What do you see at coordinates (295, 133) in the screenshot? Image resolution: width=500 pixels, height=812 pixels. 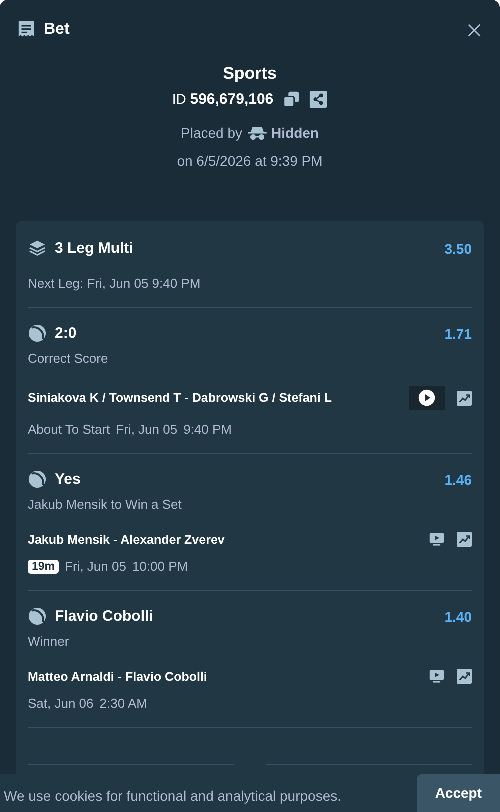 I see `placed-by-user: Hidden` at bounding box center [295, 133].